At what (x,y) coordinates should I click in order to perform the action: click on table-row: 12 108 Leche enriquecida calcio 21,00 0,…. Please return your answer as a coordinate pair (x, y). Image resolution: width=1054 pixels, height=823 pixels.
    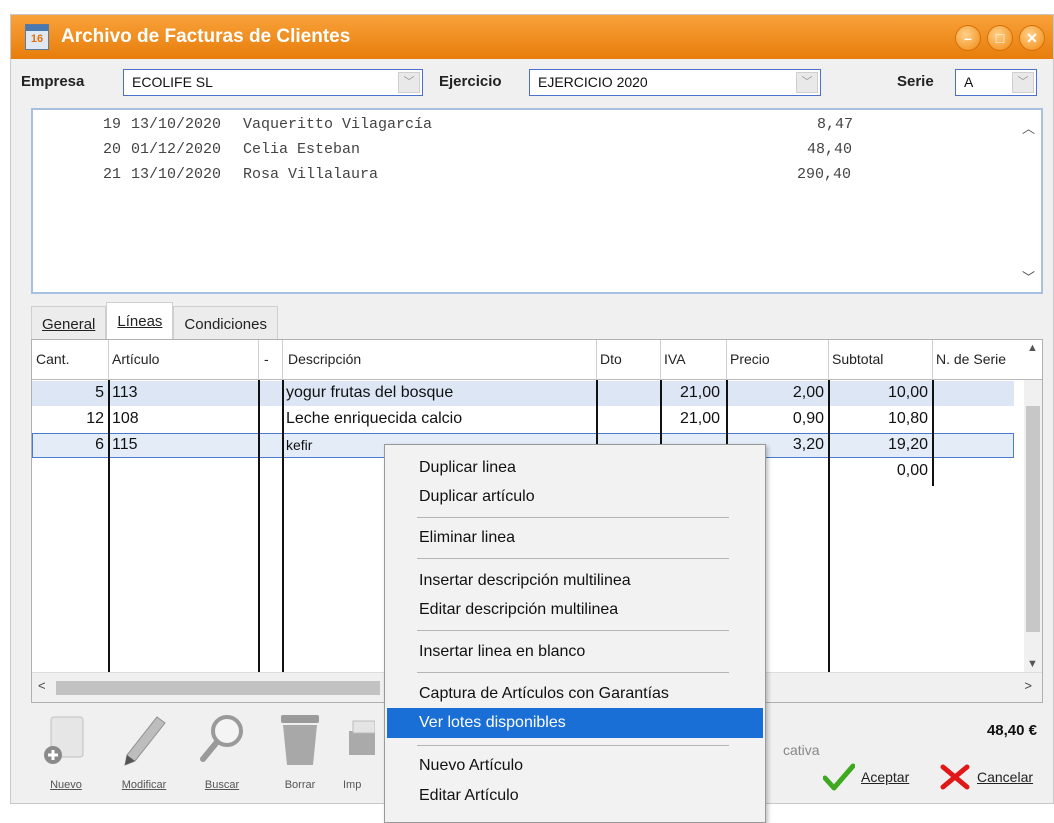
    Looking at the image, I should click on (523, 419).